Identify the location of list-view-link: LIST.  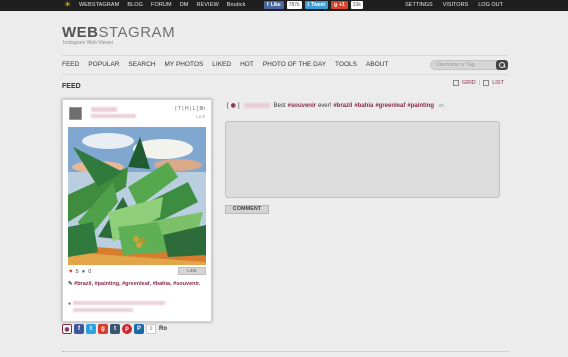
(498, 83).